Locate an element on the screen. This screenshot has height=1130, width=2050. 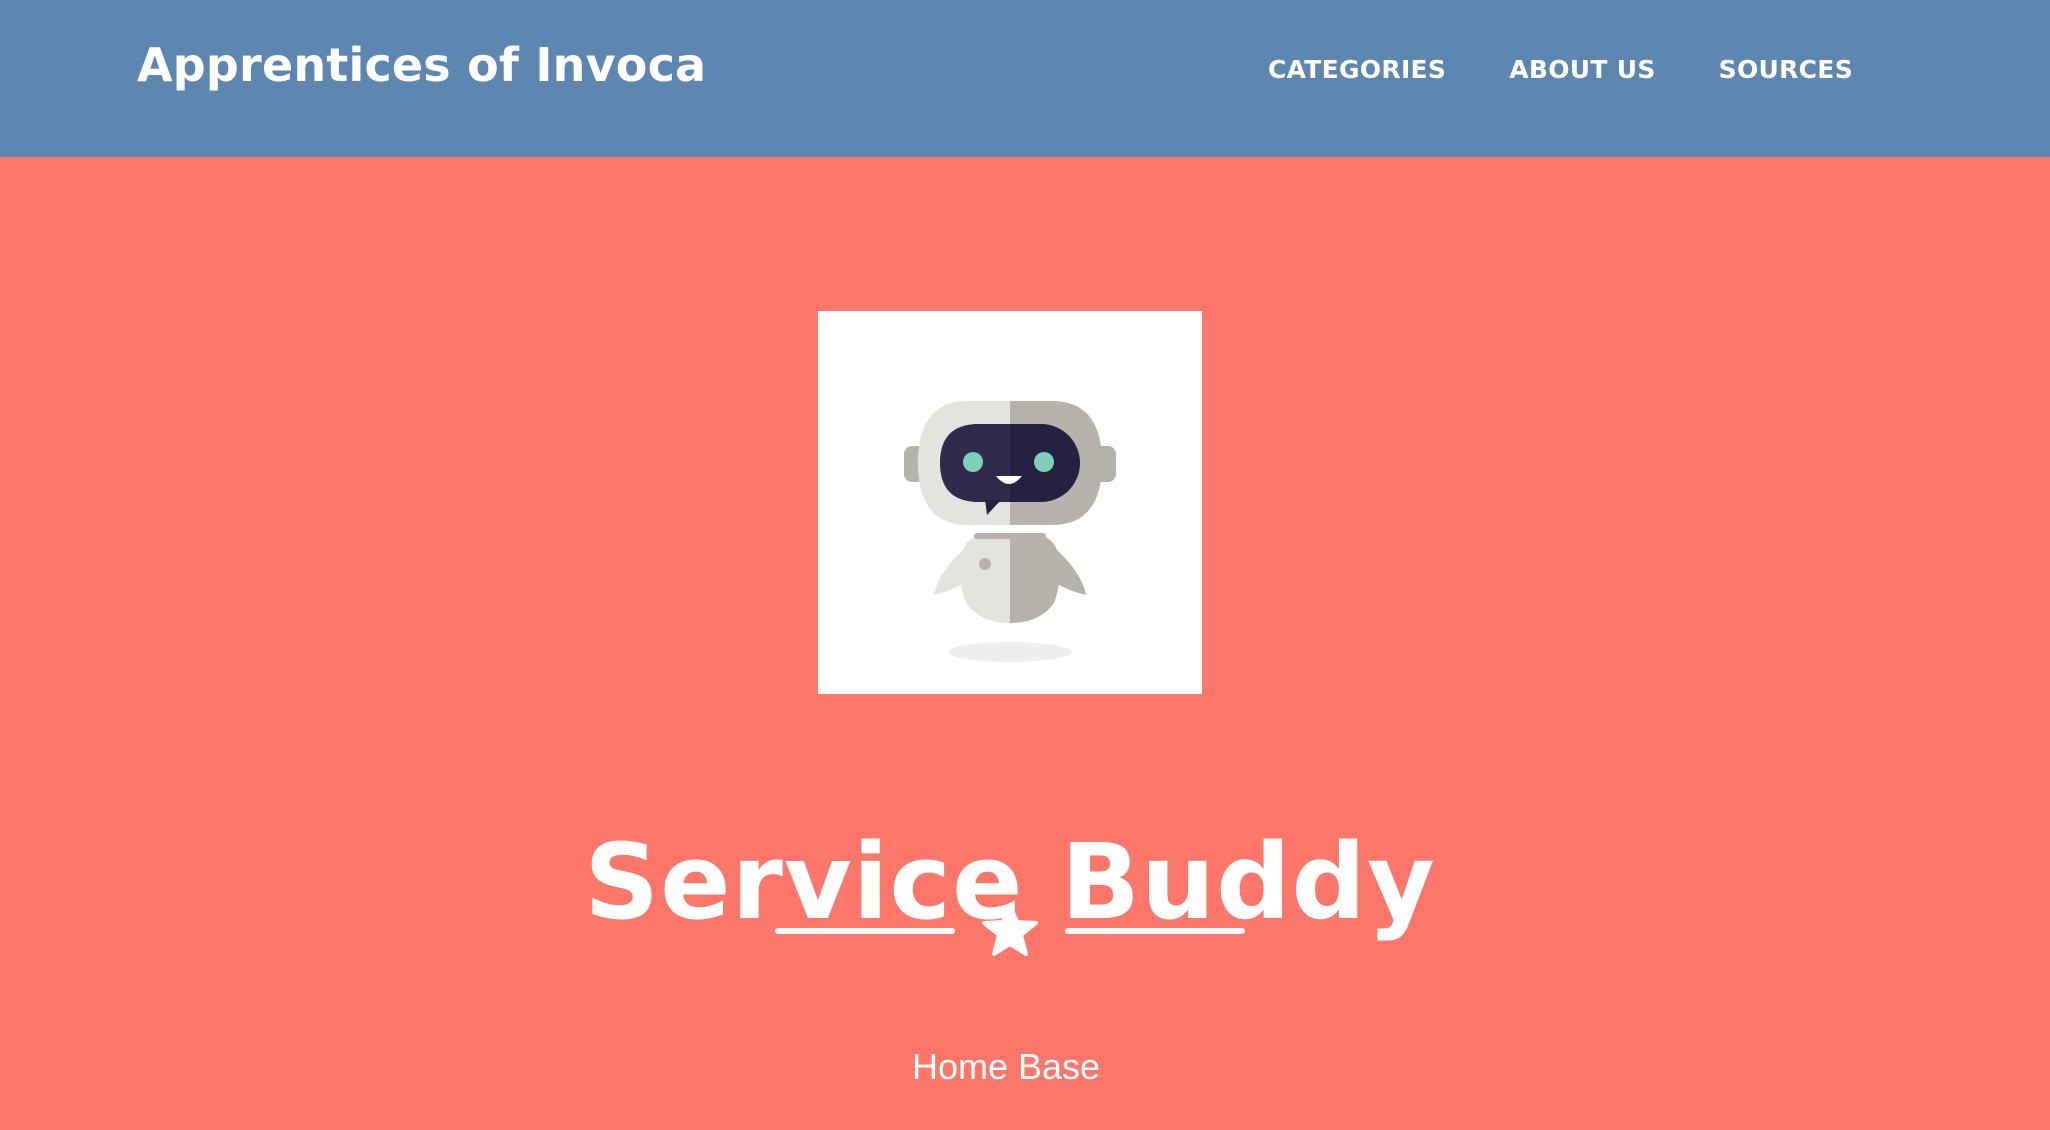
nav-link-sources: SOURCES is located at coordinates (1786, 69).